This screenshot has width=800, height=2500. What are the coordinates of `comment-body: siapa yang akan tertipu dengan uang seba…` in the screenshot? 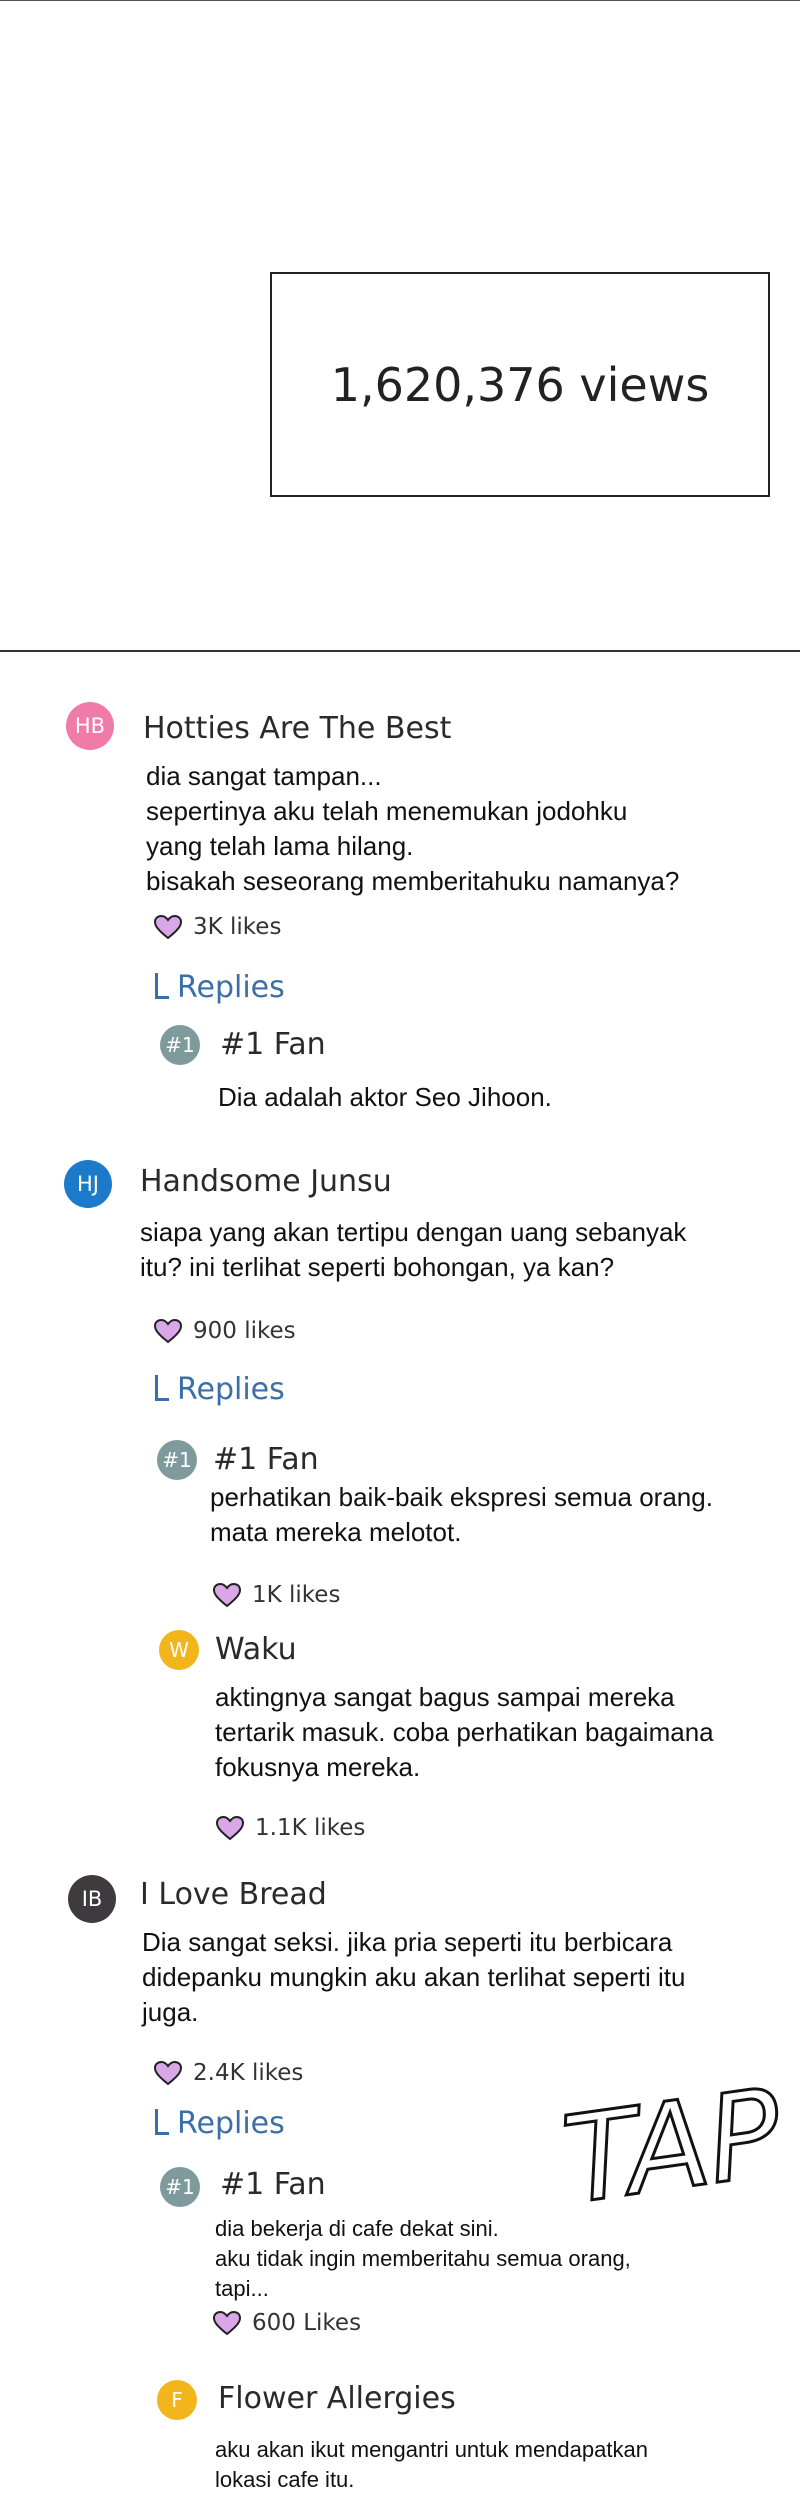 It's located at (413, 1249).